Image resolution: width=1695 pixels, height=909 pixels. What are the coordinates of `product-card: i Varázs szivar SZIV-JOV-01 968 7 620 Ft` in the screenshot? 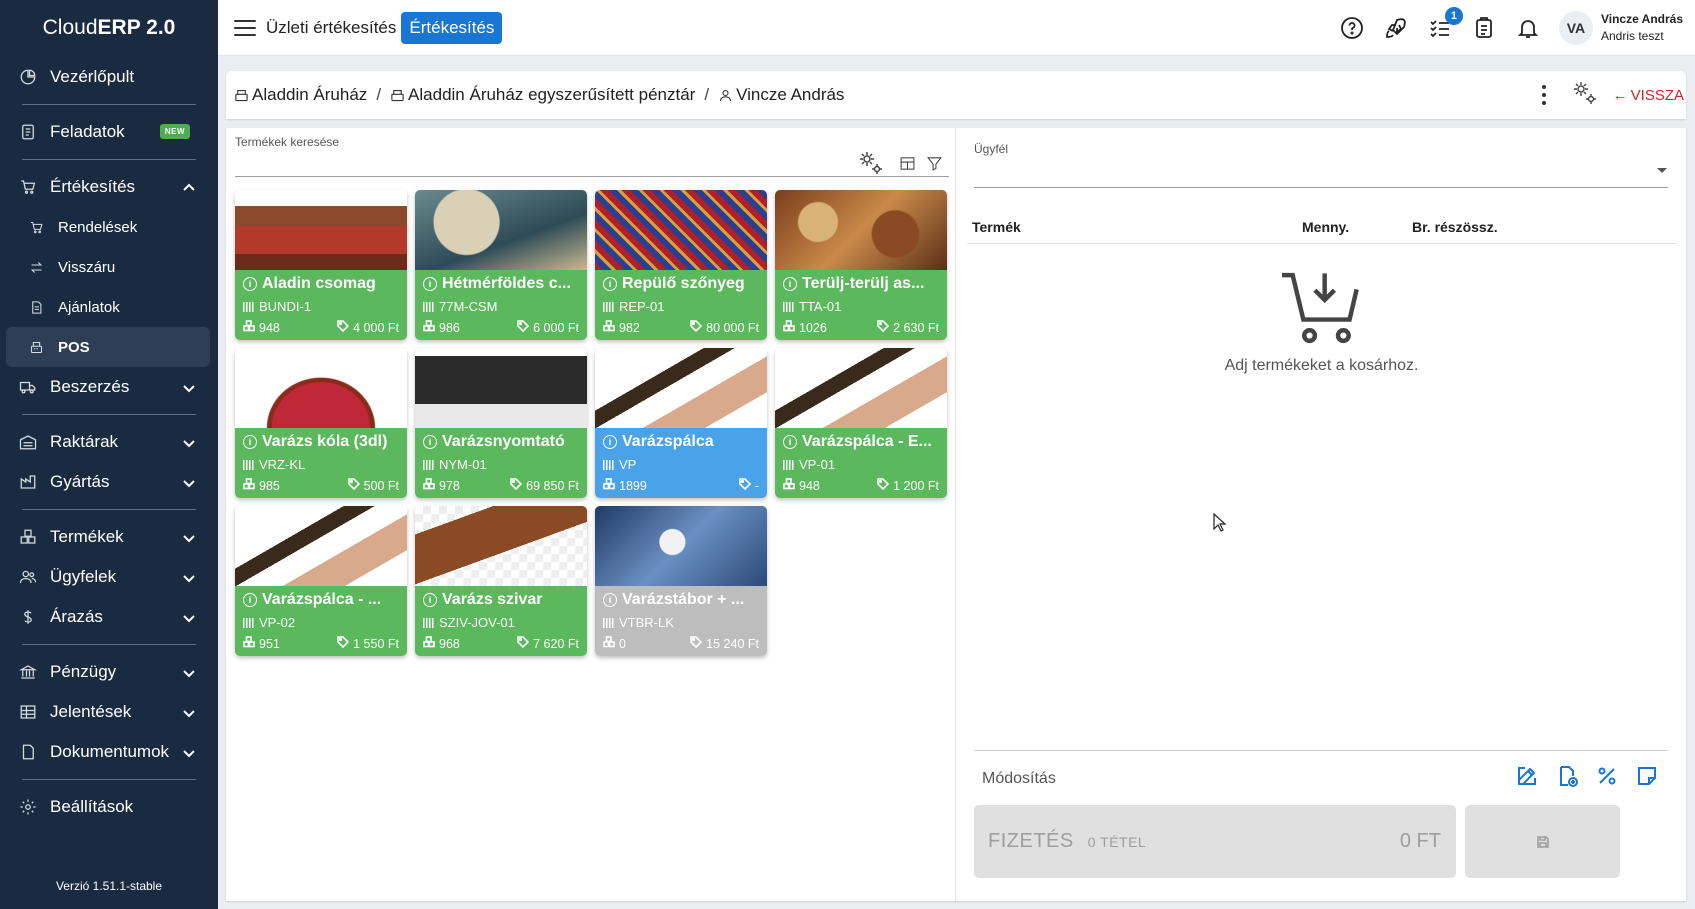 It's located at (501, 581).